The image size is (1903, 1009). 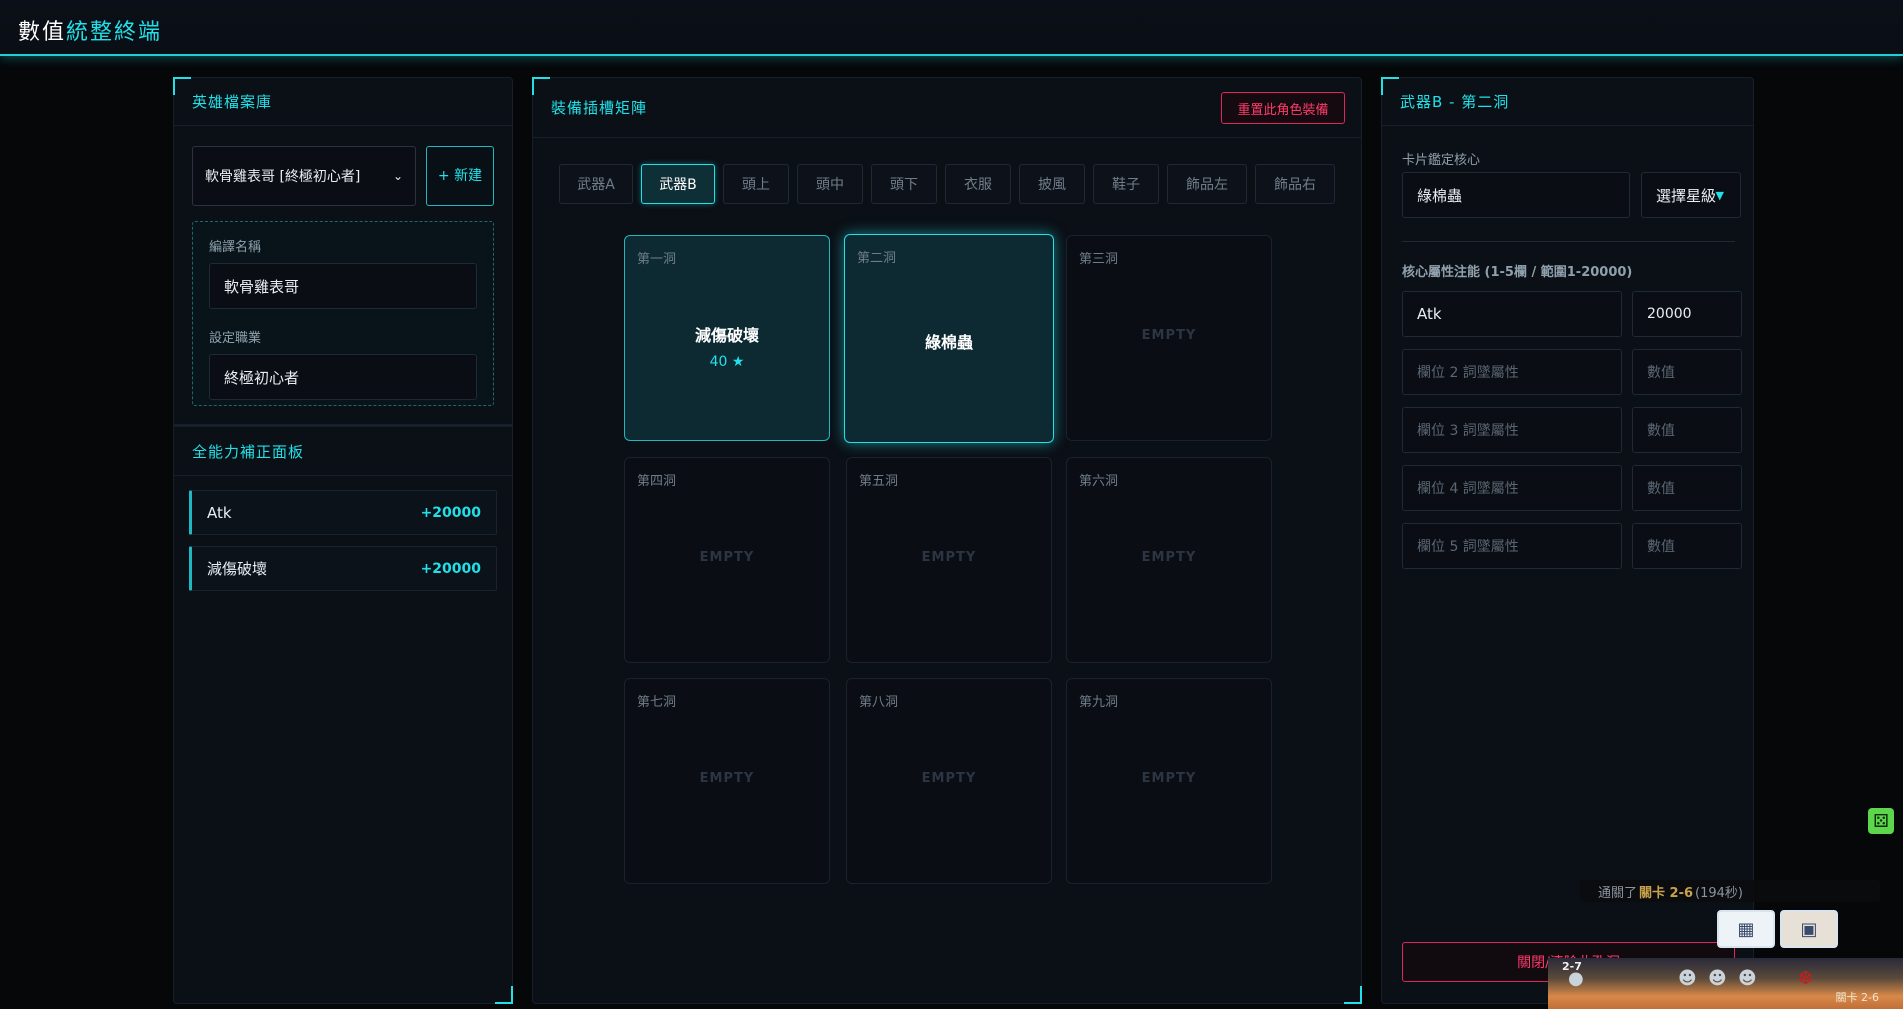 What do you see at coordinates (951, 28) in the screenshot?
I see `top-bar: 數值統整終端` at bounding box center [951, 28].